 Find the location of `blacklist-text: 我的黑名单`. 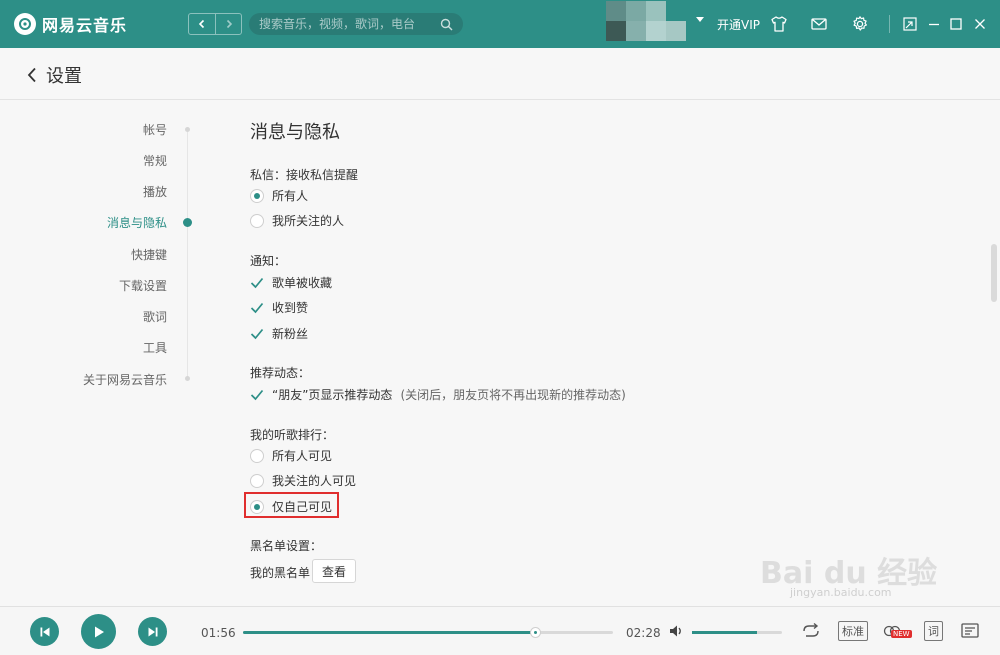

blacklist-text: 我的黑名单 is located at coordinates (280, 573).